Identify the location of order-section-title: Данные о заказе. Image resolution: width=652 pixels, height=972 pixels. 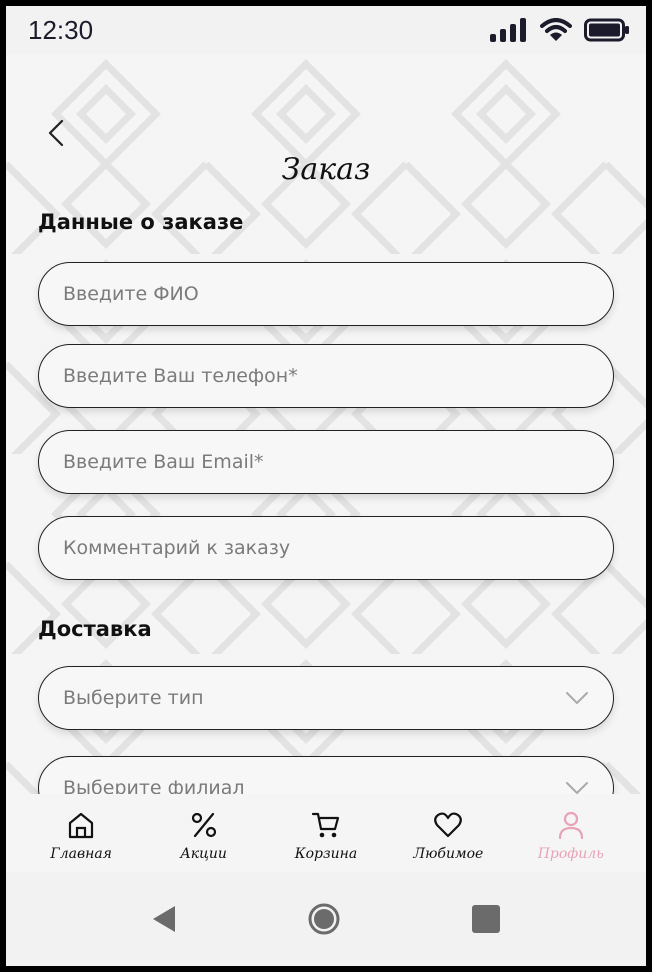
(141, 222).